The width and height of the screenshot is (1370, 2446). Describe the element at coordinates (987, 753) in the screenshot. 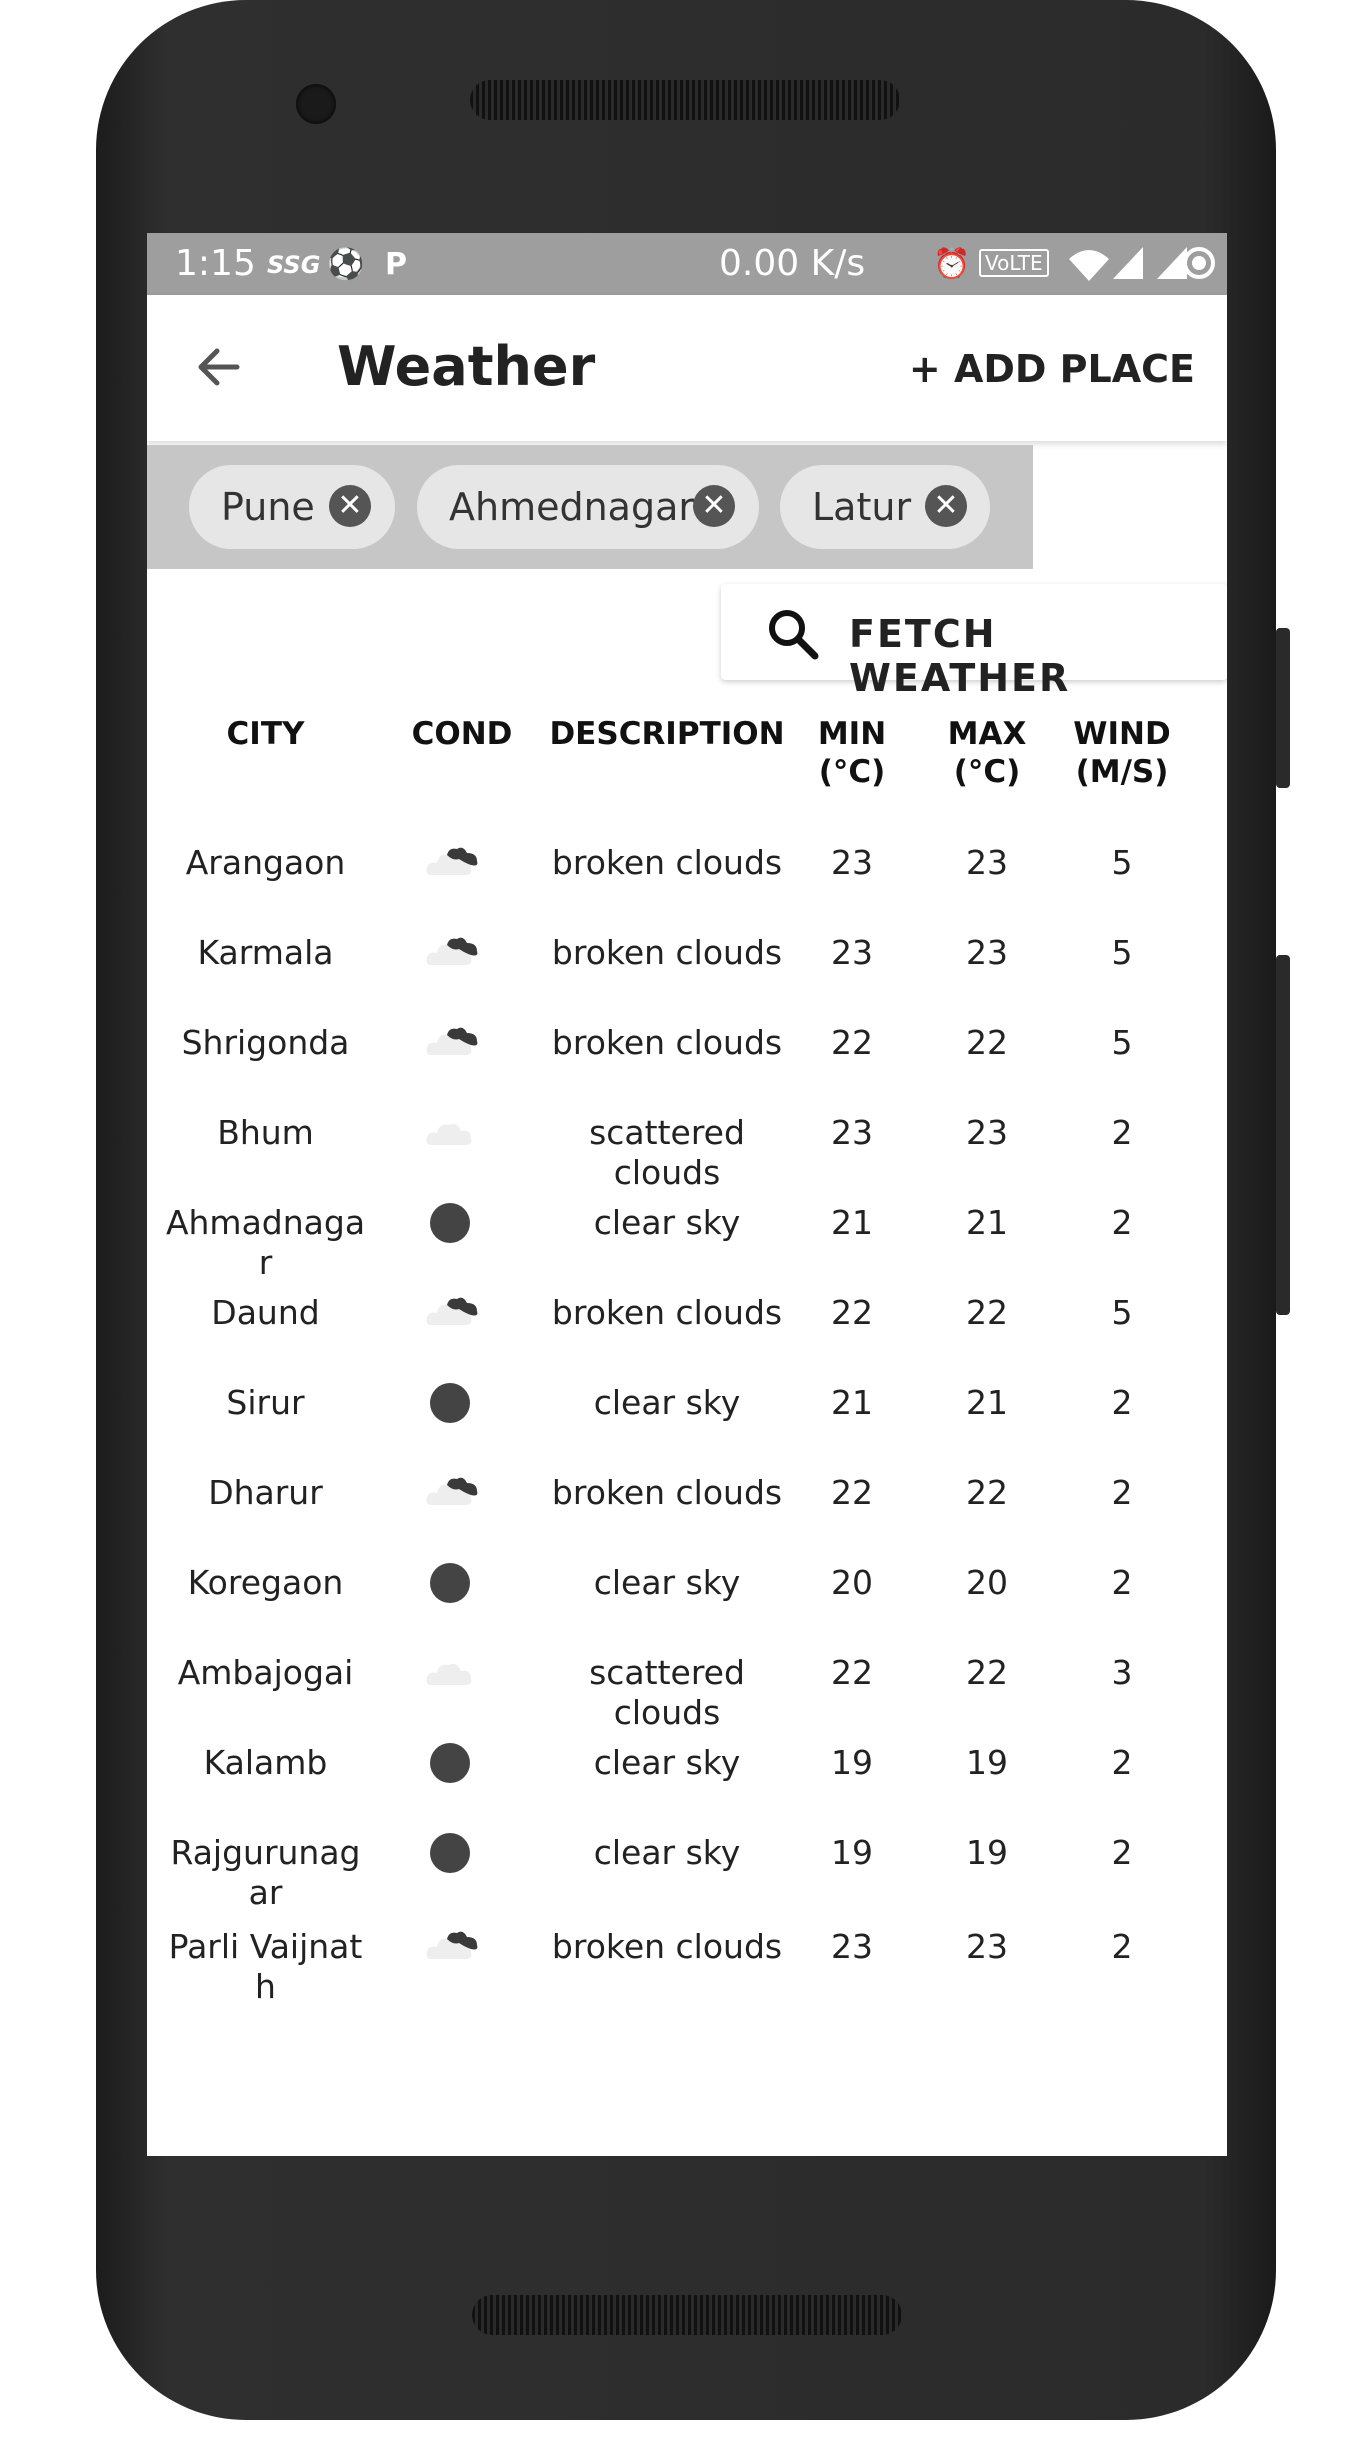

I see `header-max: MAX (°C)` at that location.